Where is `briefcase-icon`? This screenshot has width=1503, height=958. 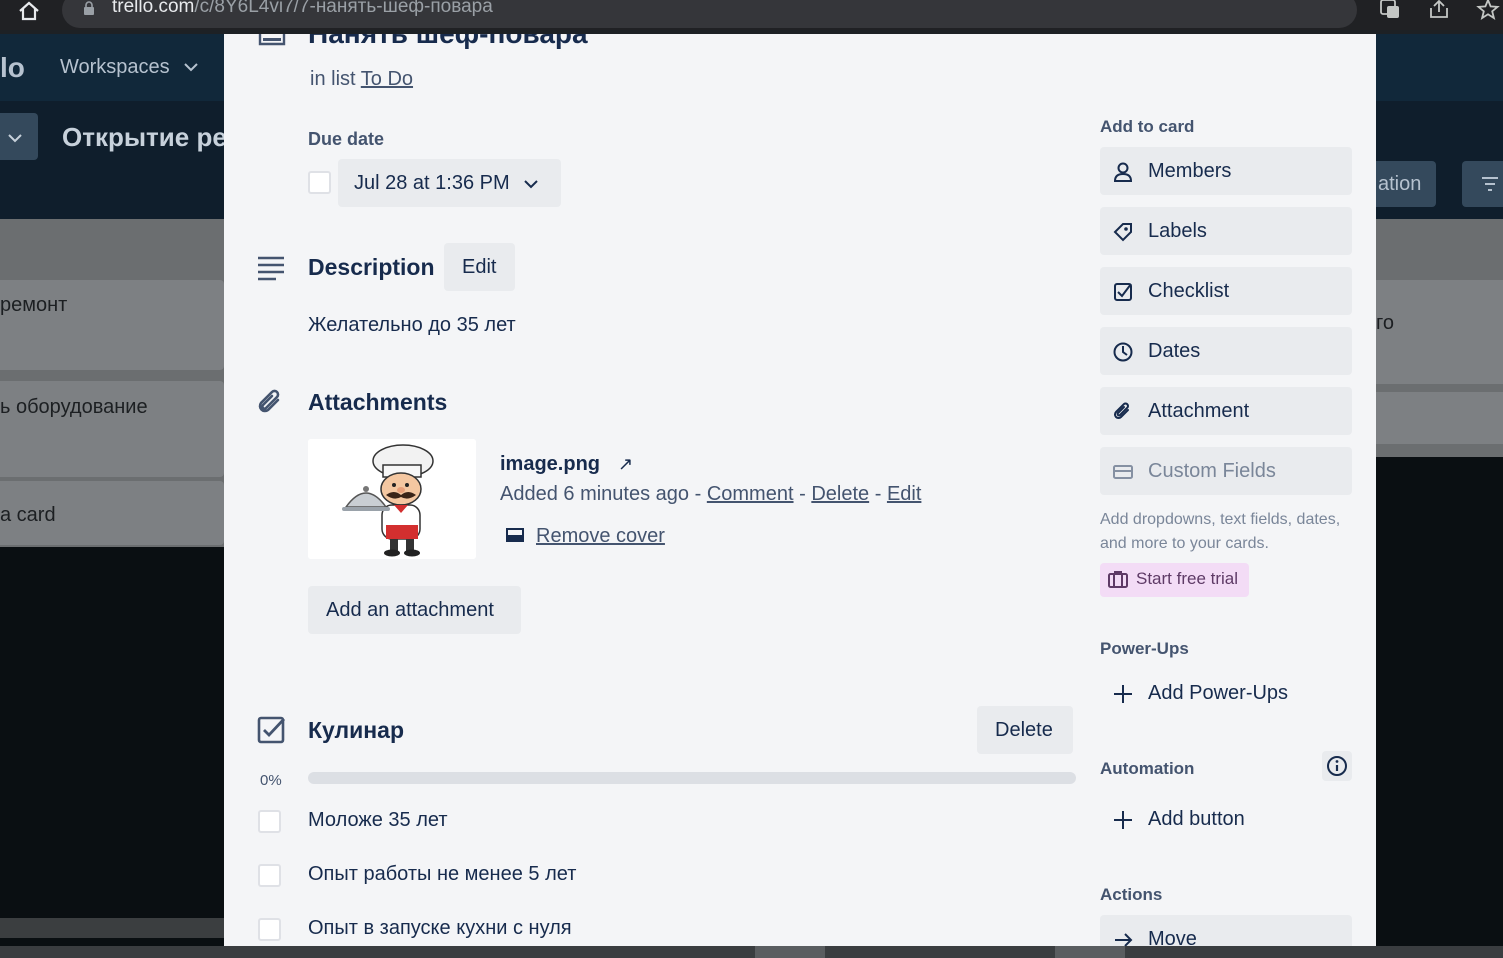
briefcase-icon is located at coordinates (1118, 579).